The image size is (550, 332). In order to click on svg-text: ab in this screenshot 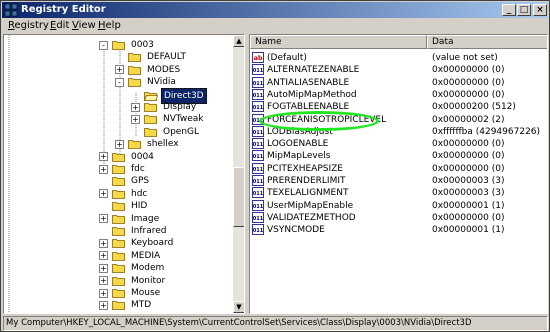, I will do `click(257, 58)`.